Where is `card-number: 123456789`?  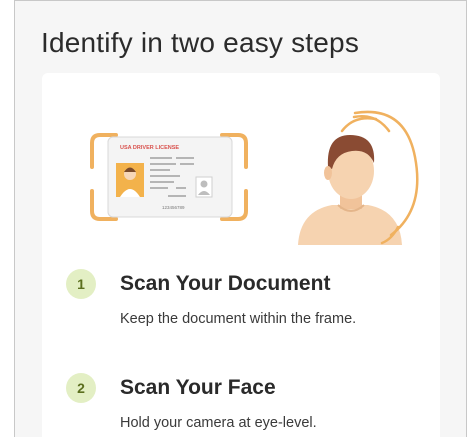 card-number: 123456789 is located at coordinates (173, 207).